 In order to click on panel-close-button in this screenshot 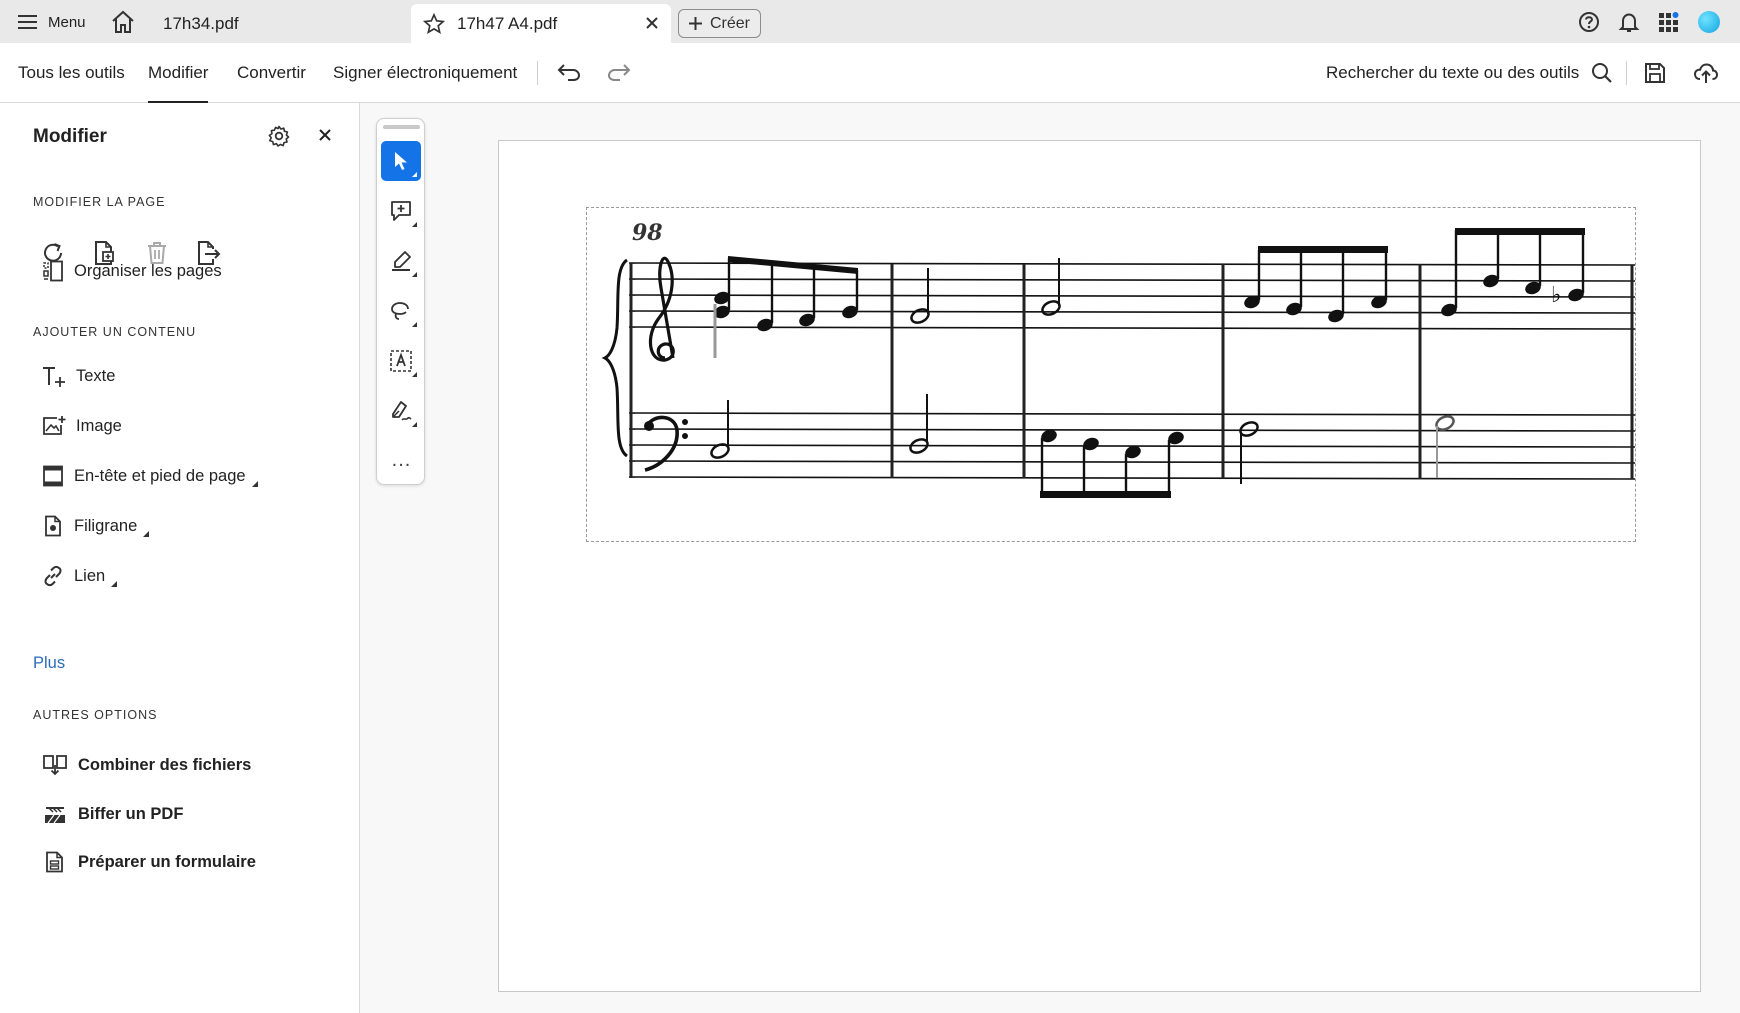, I will do `click(325, 135)`.